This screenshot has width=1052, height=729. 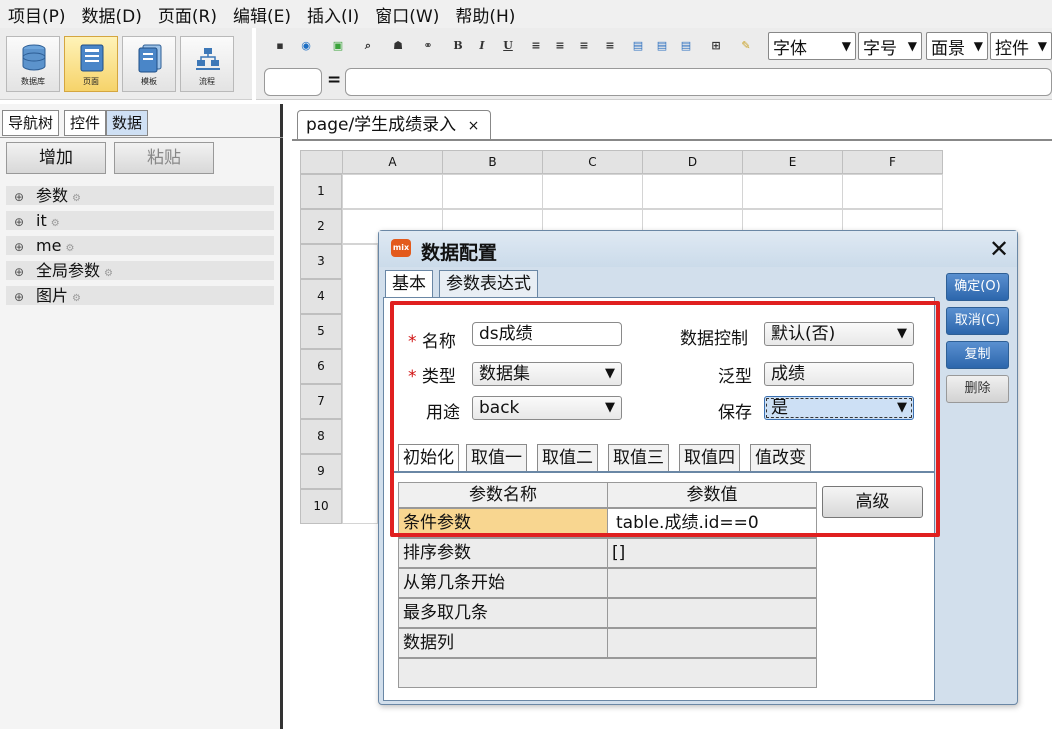 I want to click on tab-param-expression: 参数表达式, so click(x=488, y=284).